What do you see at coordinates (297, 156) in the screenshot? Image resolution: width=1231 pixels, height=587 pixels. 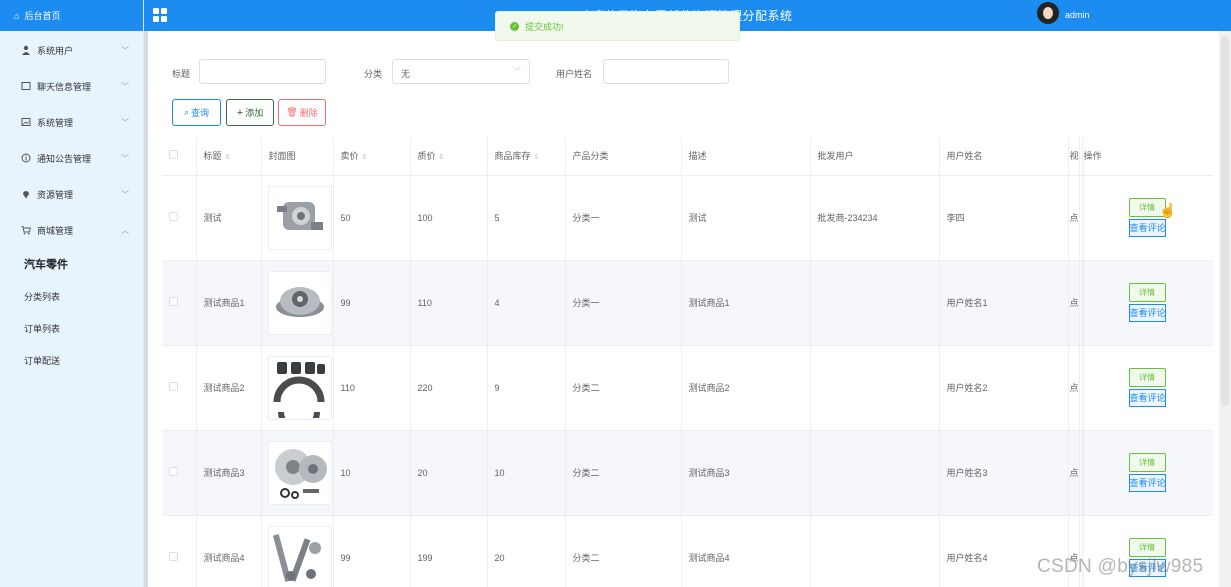 I see `column-header-cover: 封面图` at bounding box center [297, 156].